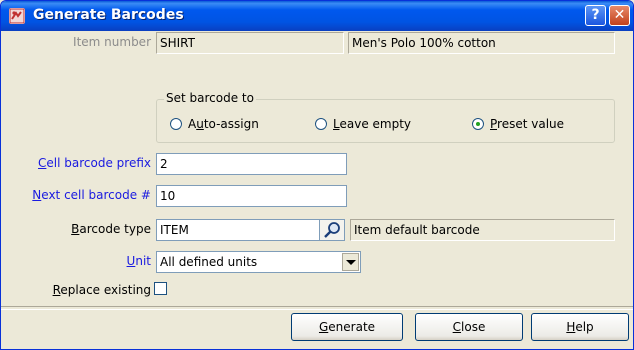 The width and height of the screenshot is (634, 350). I want to click on window-title: Generate Barcodes, so click(108, 15).